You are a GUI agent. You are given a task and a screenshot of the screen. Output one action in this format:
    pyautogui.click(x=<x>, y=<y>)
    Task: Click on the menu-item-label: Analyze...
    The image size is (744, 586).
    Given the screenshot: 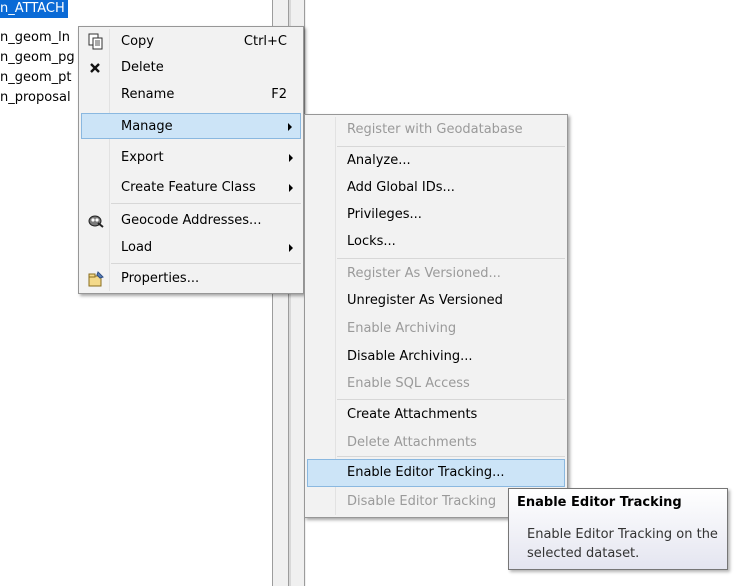 What is the action you would take?
    pyautogui.click(x=379, y=160)
    